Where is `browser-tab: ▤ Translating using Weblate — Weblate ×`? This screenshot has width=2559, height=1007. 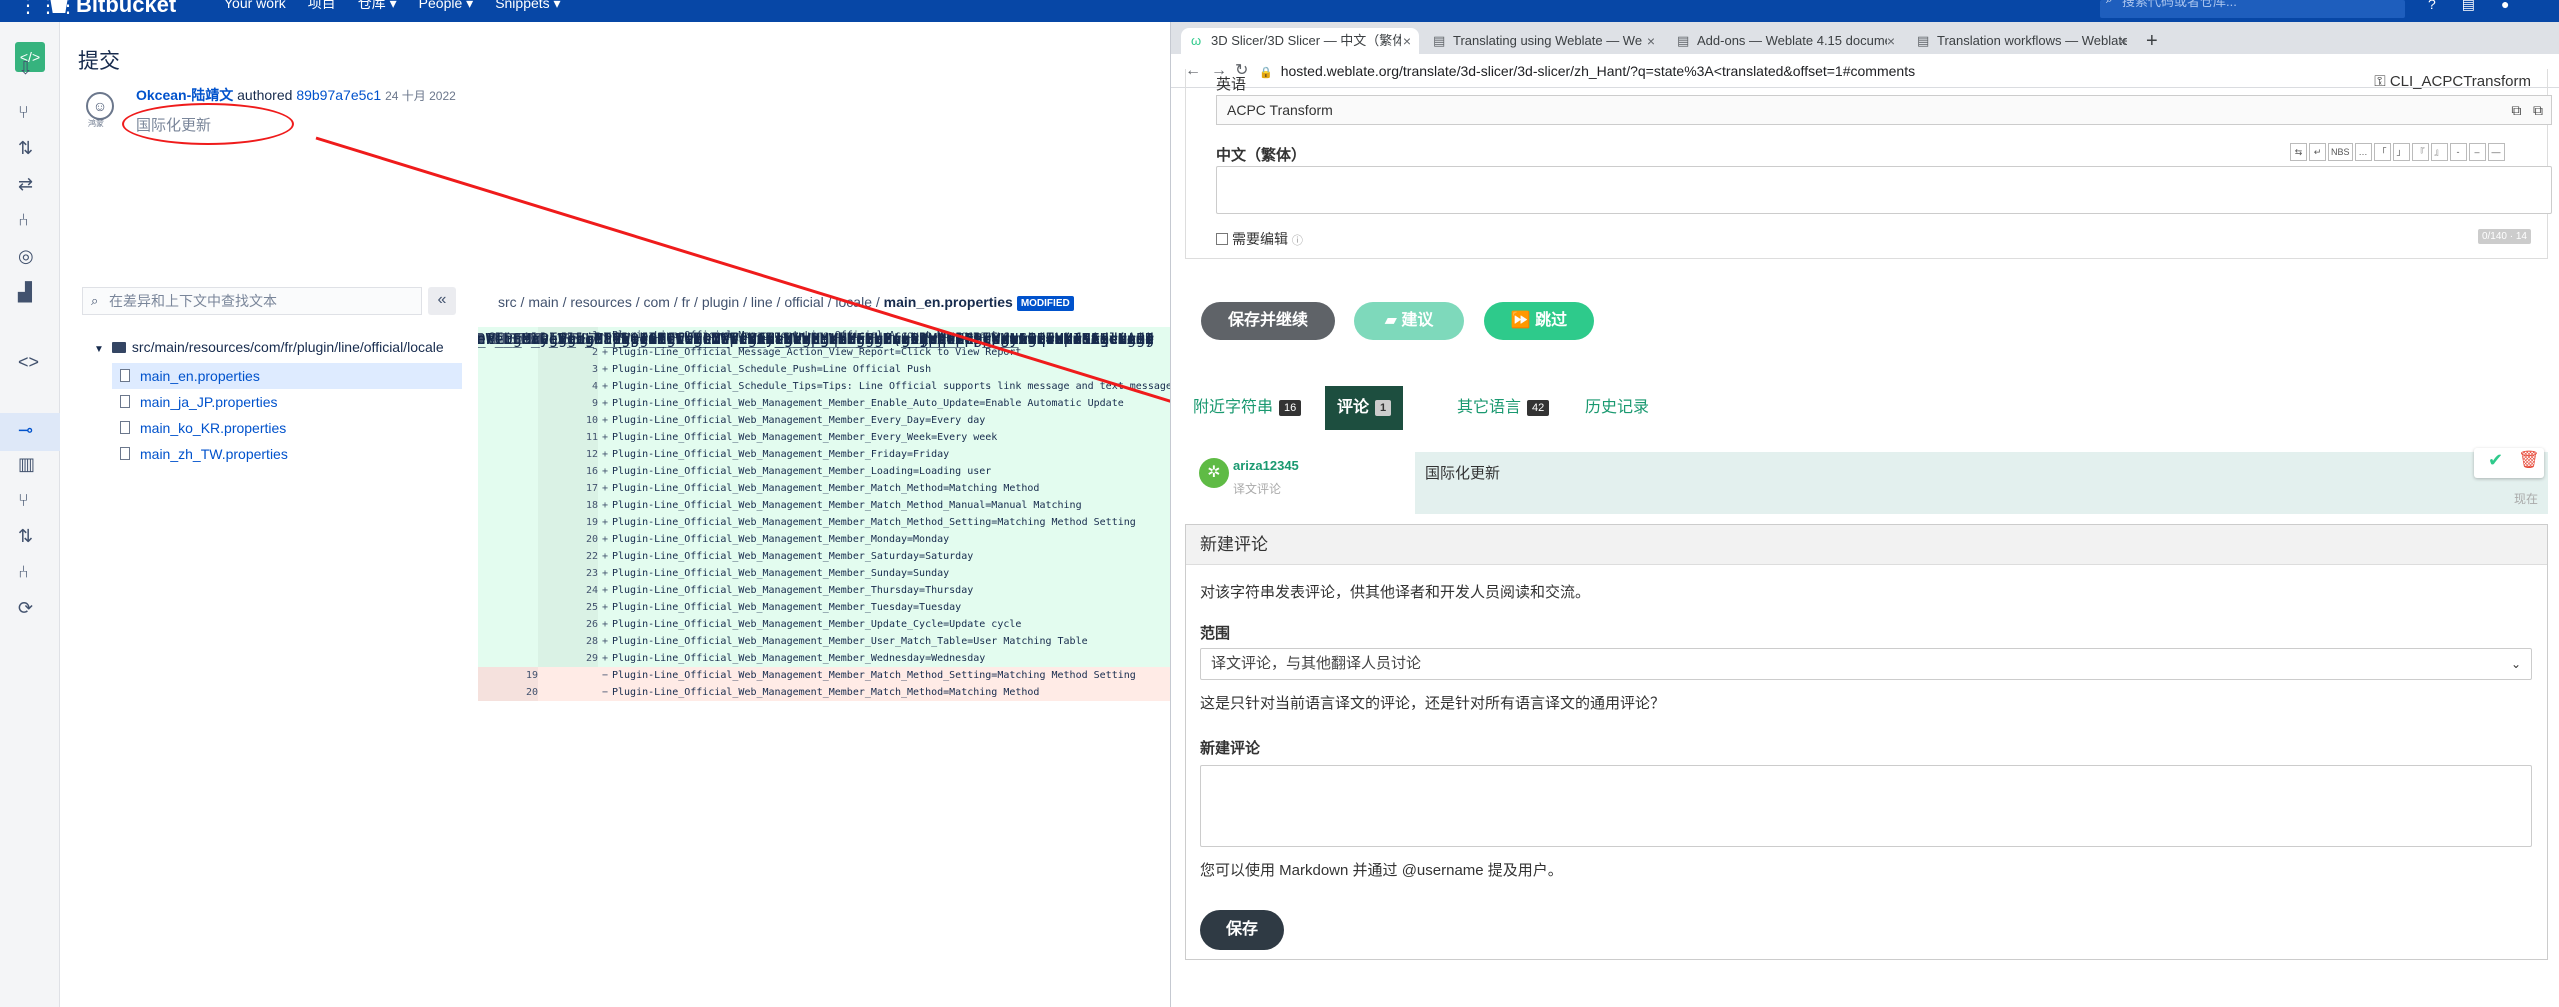 browser-tab: ▤ Translating using Weblate — Weblate × is located at coordinates (1543, 41).